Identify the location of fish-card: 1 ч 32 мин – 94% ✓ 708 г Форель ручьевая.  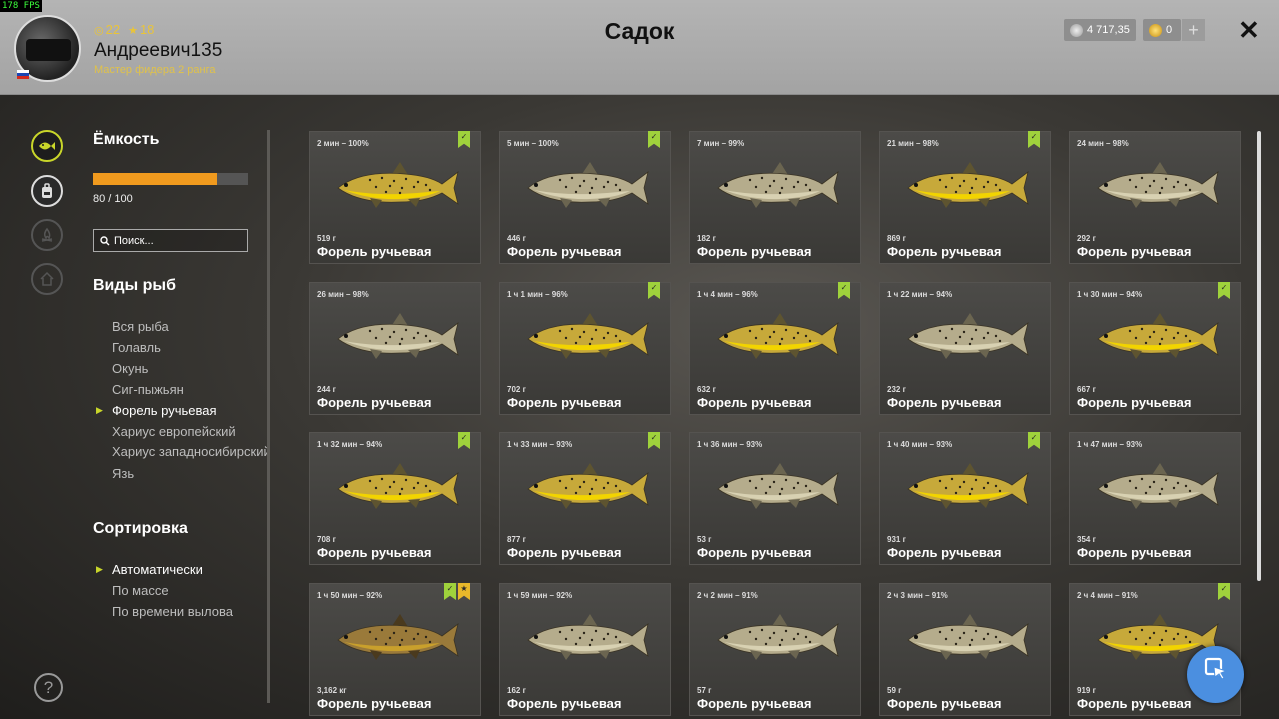
(395, 498).